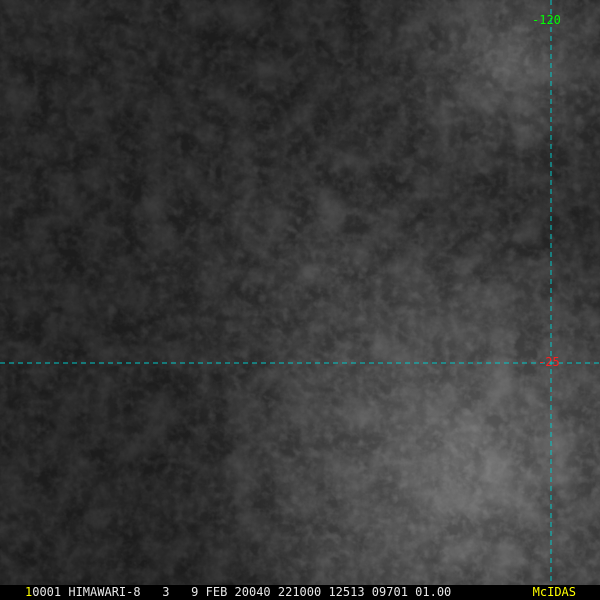 This screenshot has width=600, height=600. What do you see at coordinates (549, 362) in the screenshot?
I see `latitude-label: -25` at bounding box center [549, 362].